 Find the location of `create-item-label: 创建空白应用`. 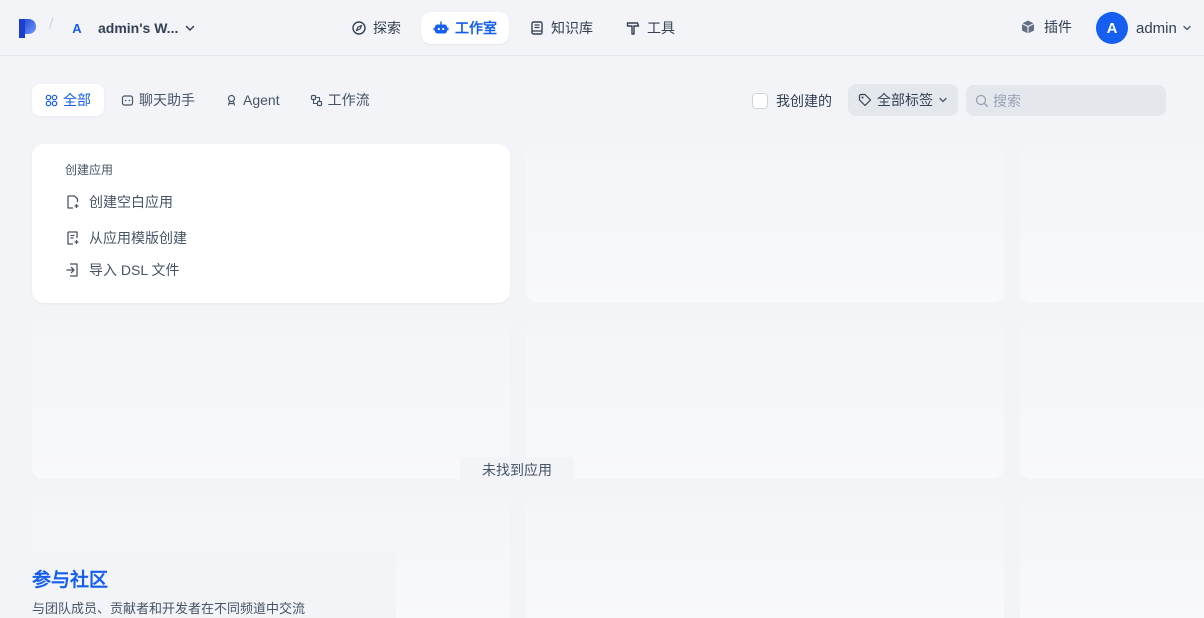

create-item-label: 创建空白应用 is located at coordinates (131, 202).